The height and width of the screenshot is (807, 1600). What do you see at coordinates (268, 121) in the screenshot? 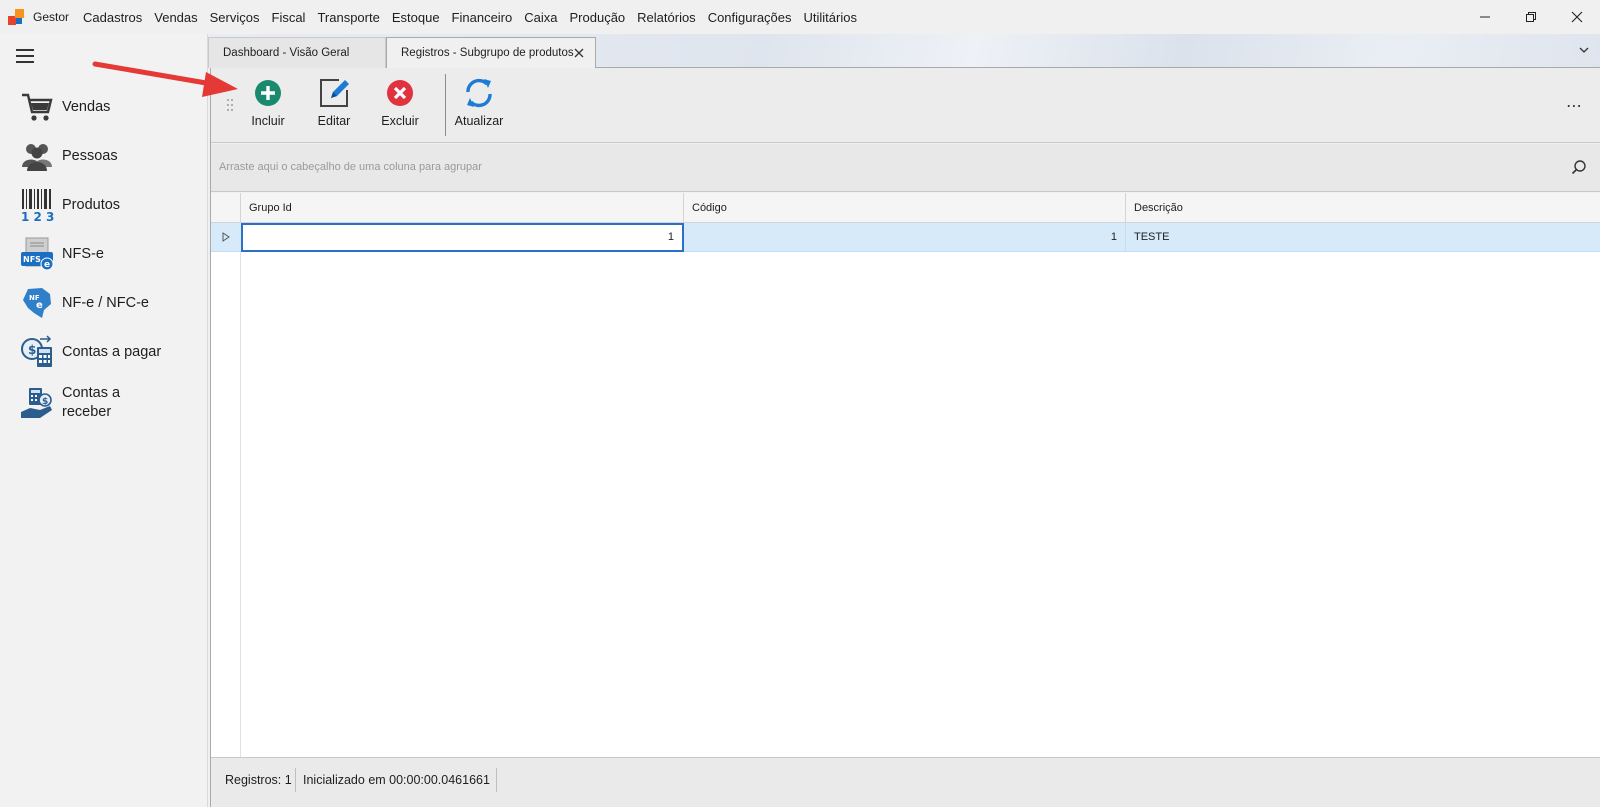
I see `incluir-label: Incluir` at bounding box center [268, 121].